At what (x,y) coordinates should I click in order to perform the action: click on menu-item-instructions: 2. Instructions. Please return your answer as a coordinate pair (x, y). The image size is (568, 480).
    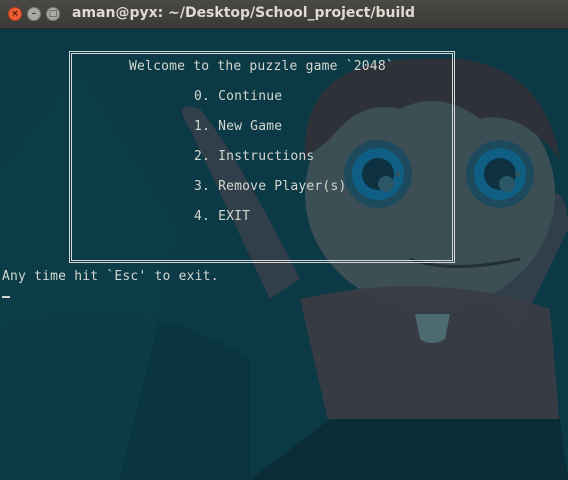
    Looking at the image, I should click on (254, 156).